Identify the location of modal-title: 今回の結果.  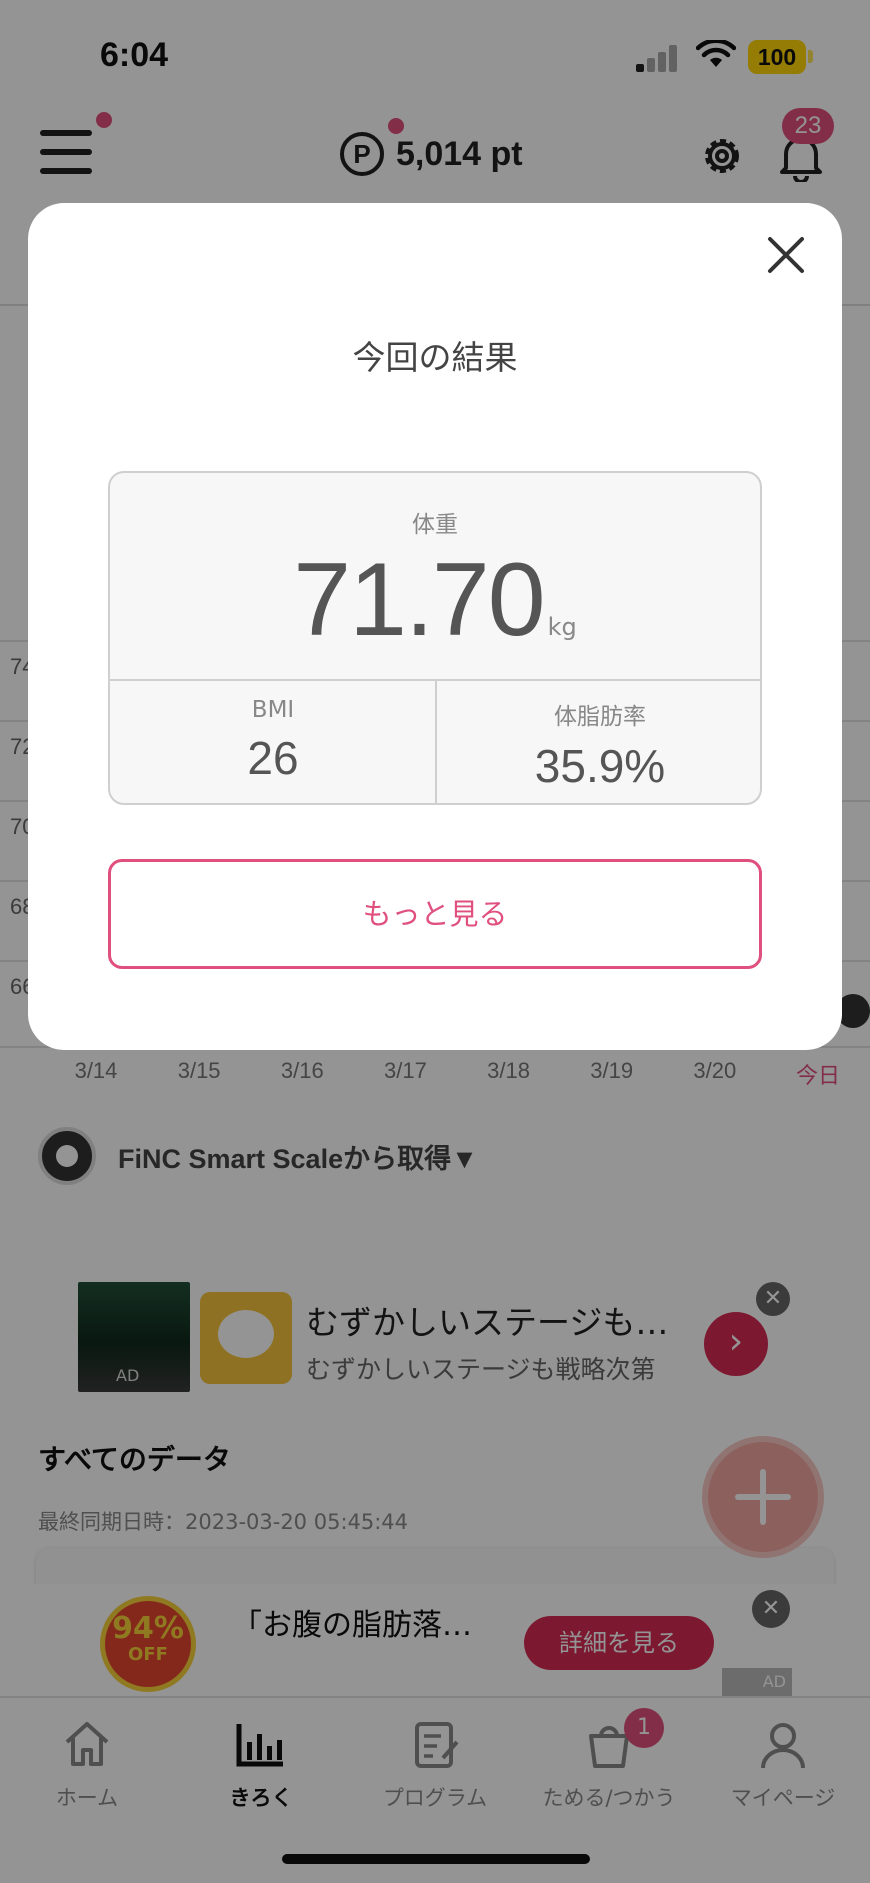
(435, 357).